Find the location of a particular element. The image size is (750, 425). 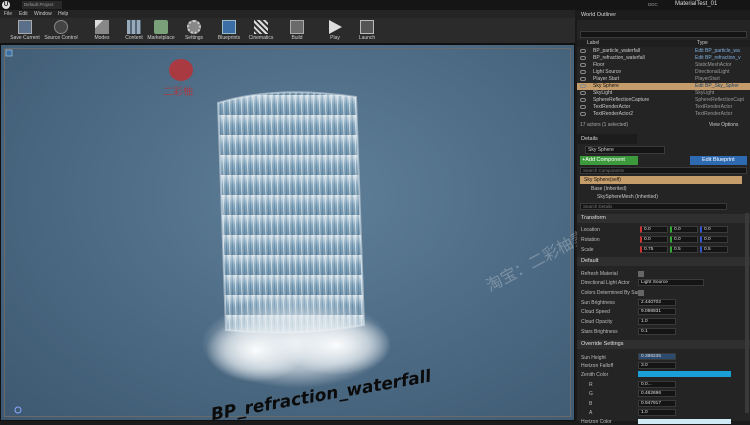

blueprints-button: Blueprints is located at coordinates (229, 31).